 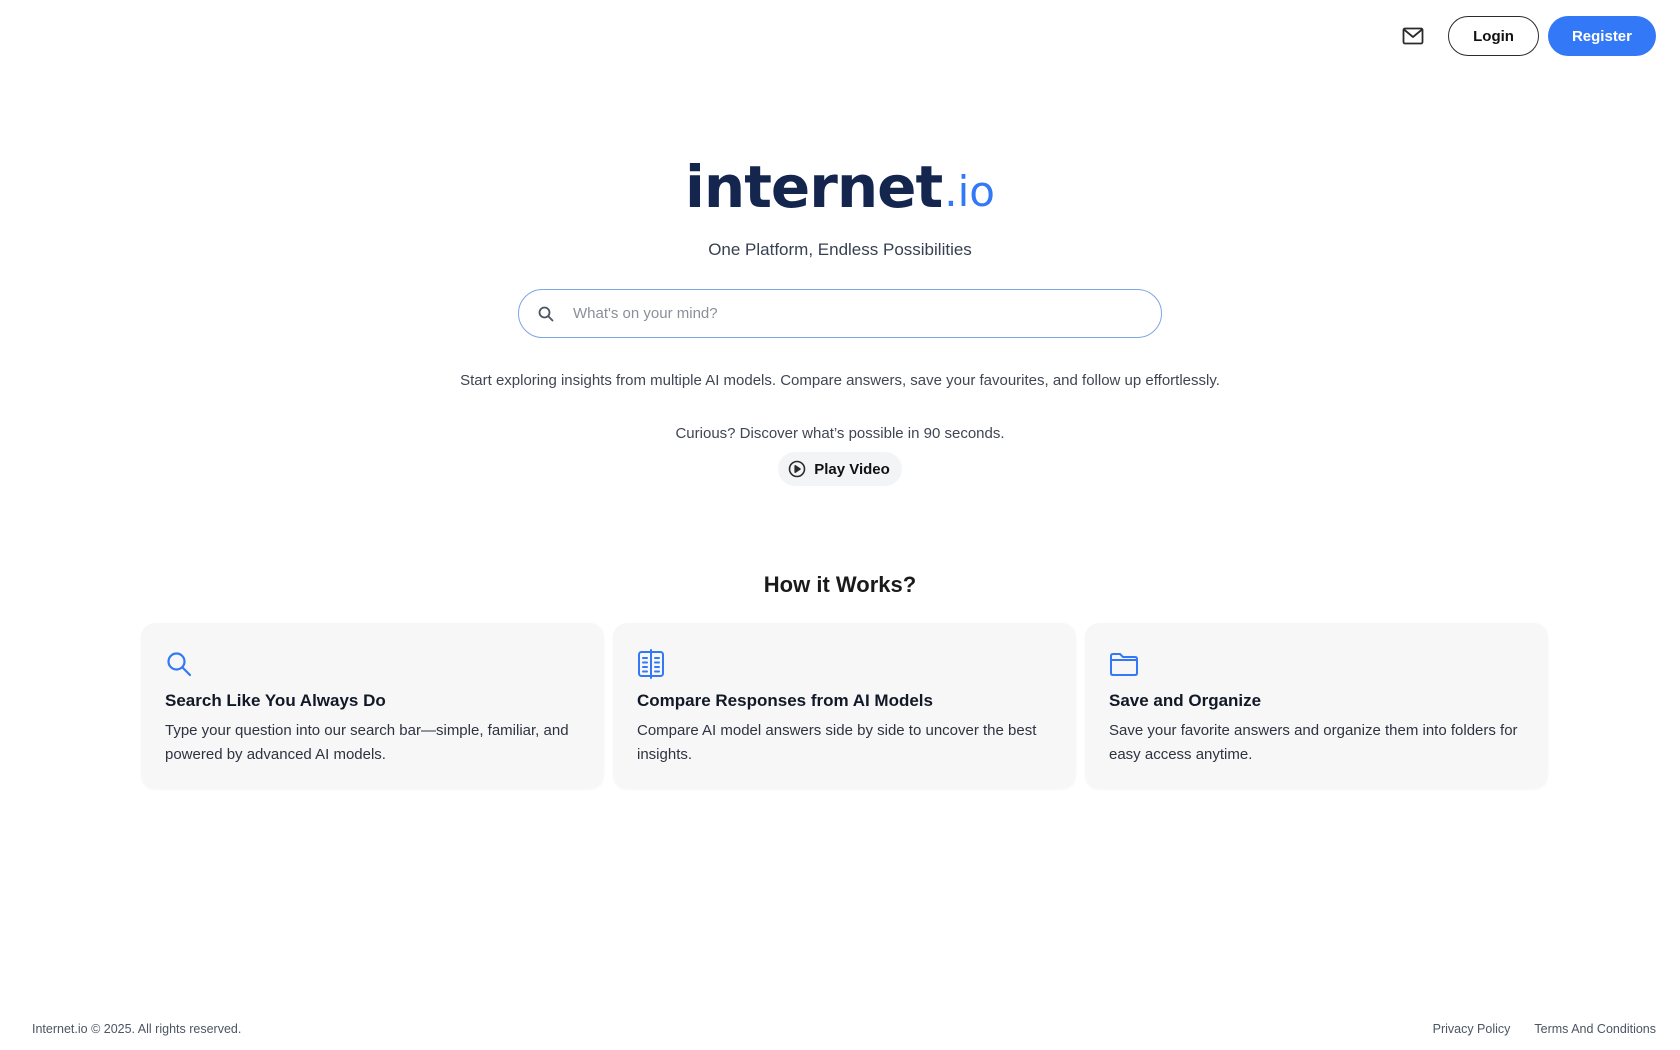 I want to click on footer-links: Privacy Policy Terms And Conditions, so click(x=1544, y=1029).